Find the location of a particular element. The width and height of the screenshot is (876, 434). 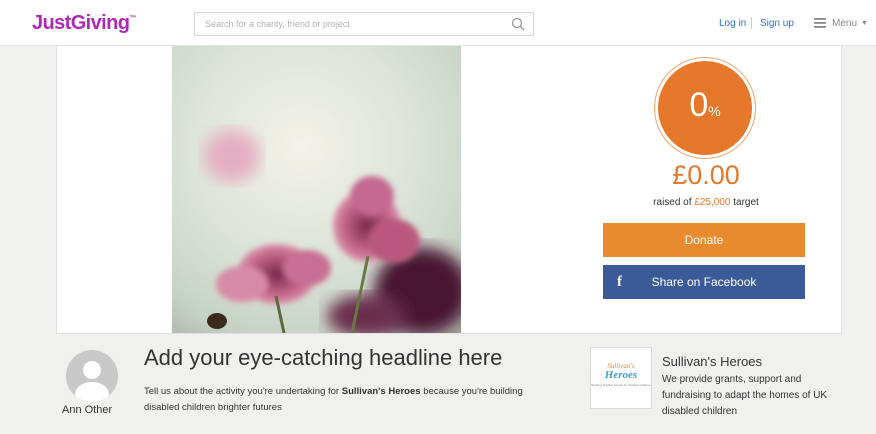

menu-button: Menu is located at coordinates (844, 23).